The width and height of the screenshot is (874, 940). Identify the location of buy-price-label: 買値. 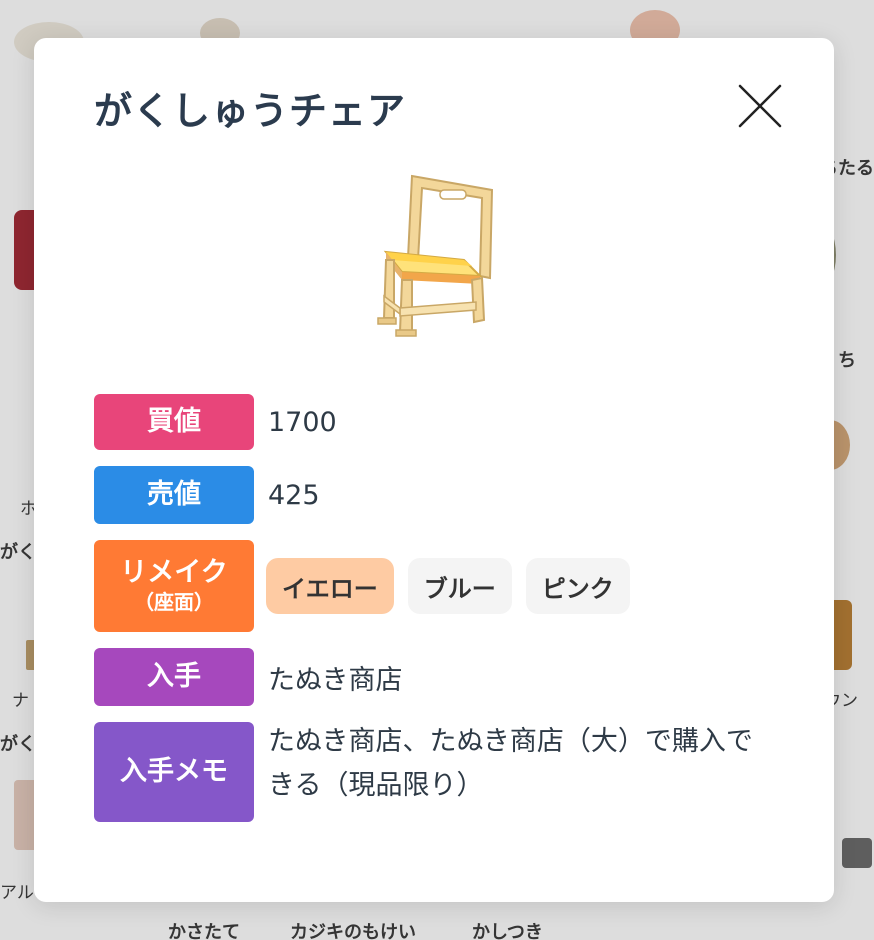
(174, 422).